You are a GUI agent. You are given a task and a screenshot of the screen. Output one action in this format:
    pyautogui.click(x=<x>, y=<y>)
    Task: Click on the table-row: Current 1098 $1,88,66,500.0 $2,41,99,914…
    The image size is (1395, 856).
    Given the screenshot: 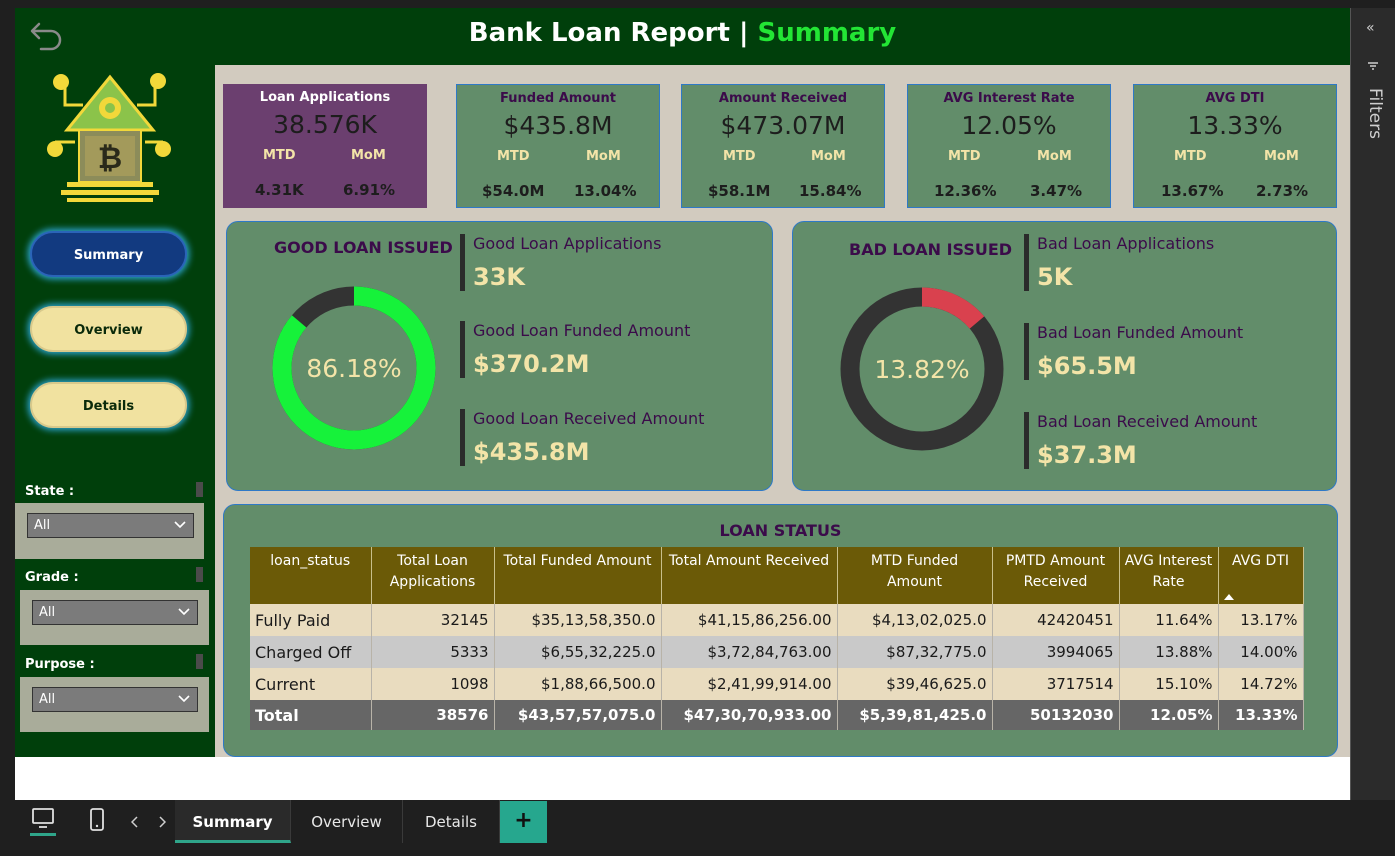 What is the action you would take?
    pyautogui.click(x=777, y=684)
    